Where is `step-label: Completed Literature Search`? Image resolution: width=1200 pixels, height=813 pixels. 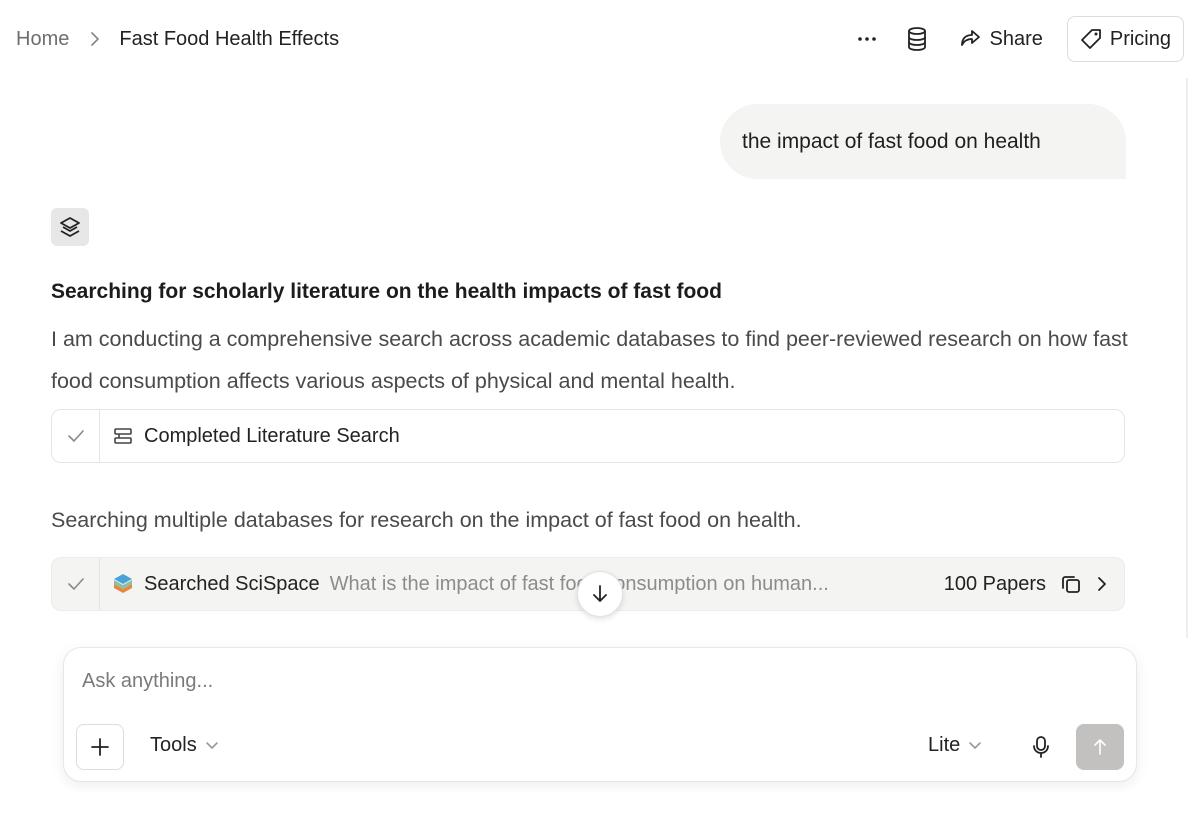
step-label: Completed Literature Search is located at coordinates (272, 435).